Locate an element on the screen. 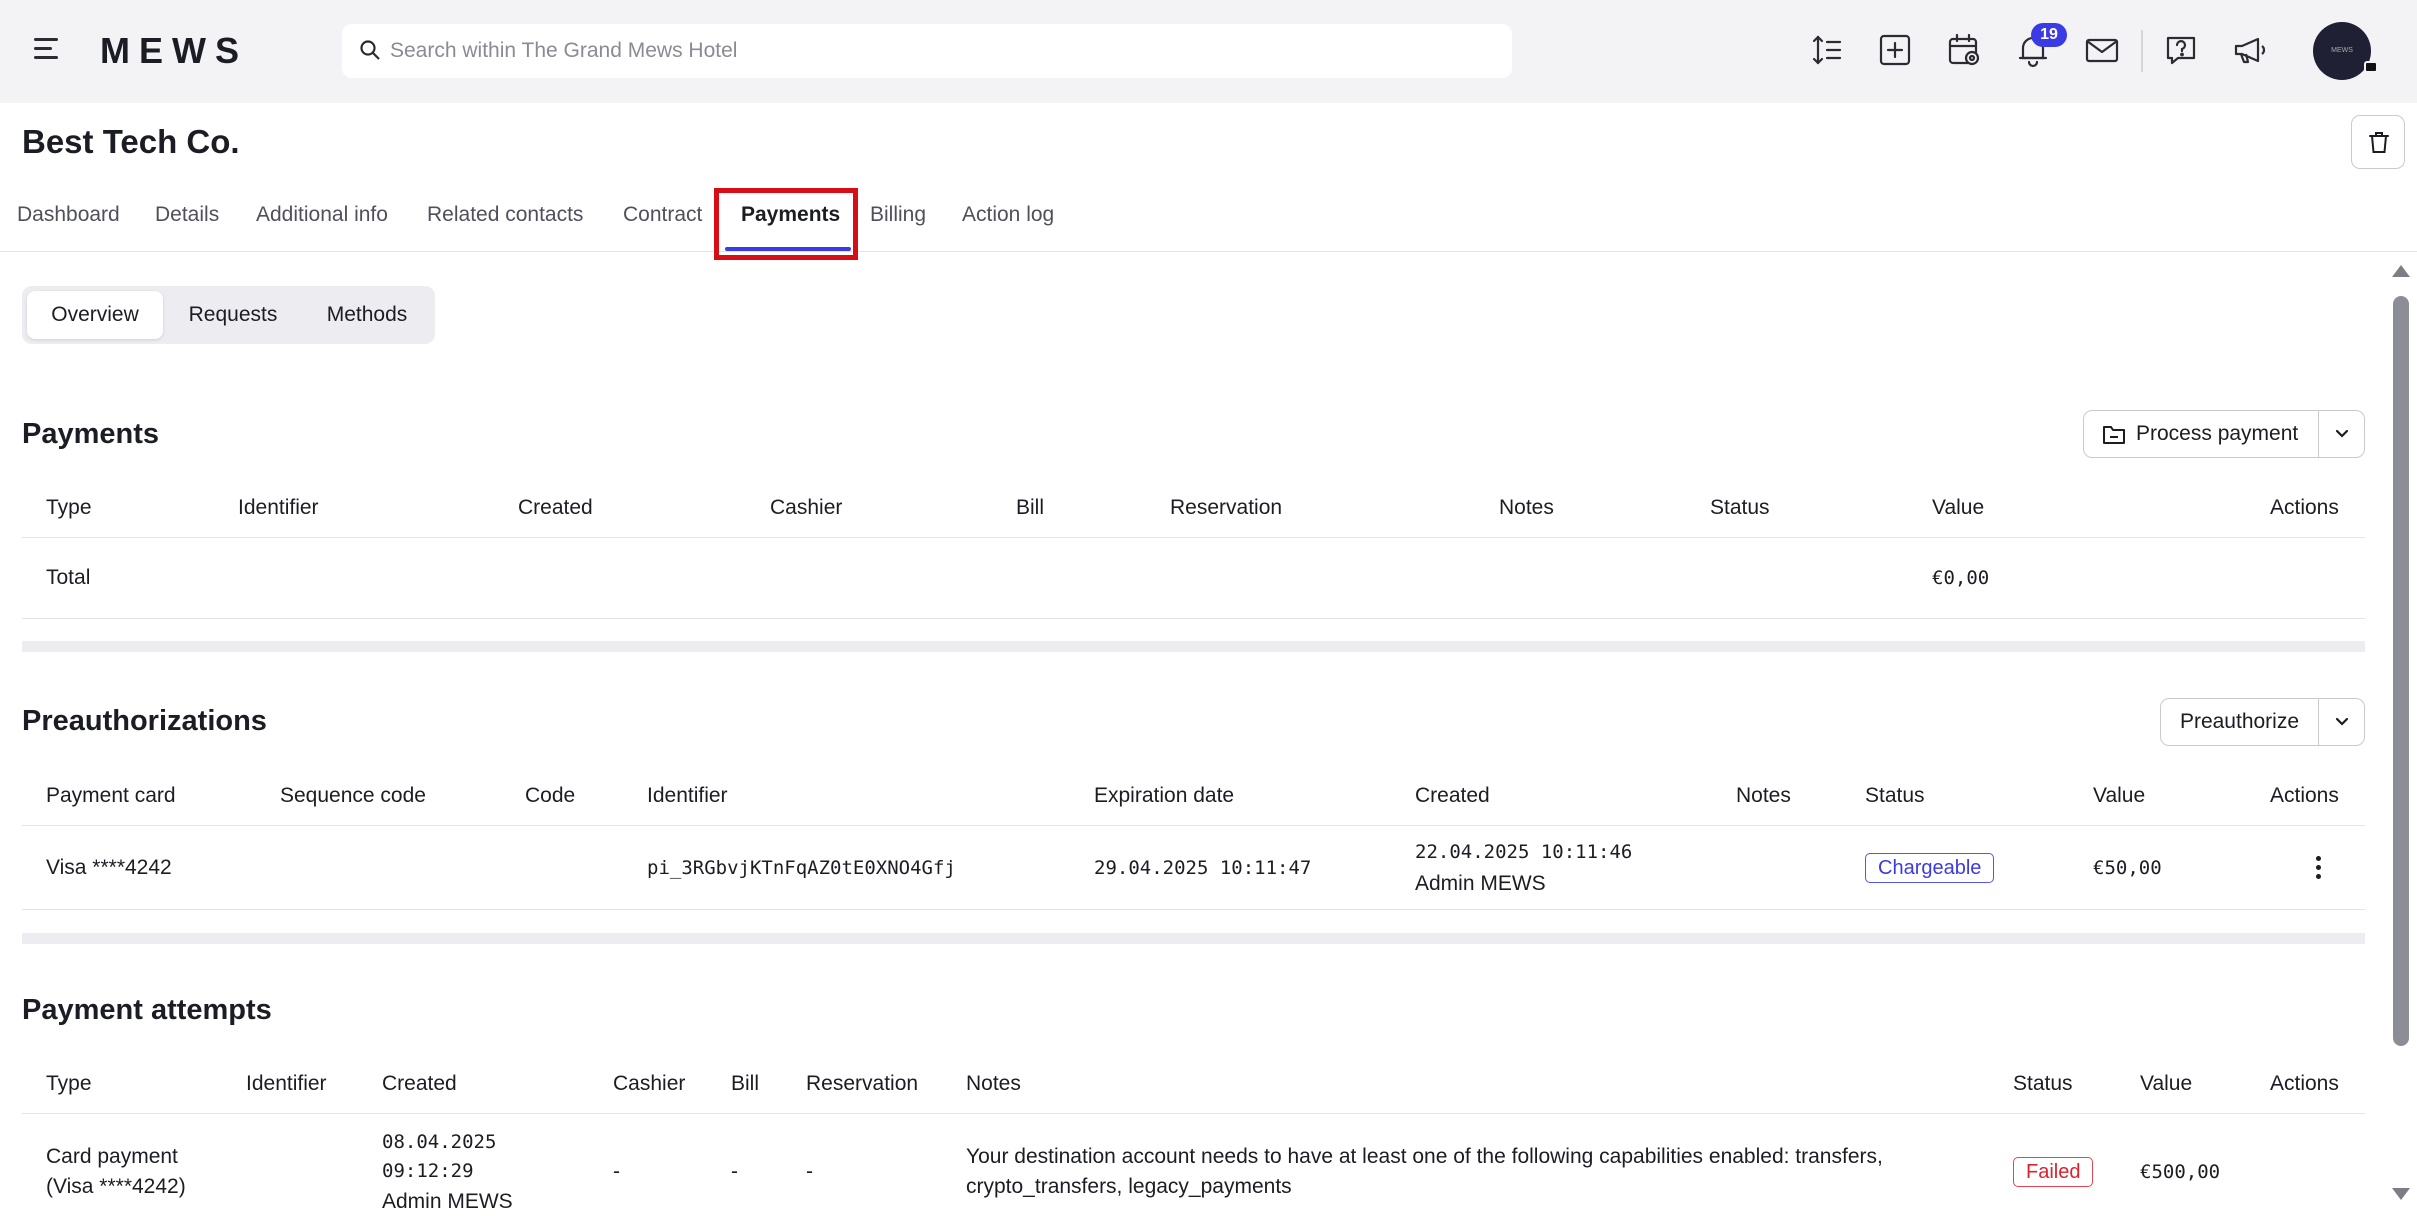 Image resolution: width=2417 pixels, height=1216 pixels. sort-height-icon is located at coordinates (1827, 50).